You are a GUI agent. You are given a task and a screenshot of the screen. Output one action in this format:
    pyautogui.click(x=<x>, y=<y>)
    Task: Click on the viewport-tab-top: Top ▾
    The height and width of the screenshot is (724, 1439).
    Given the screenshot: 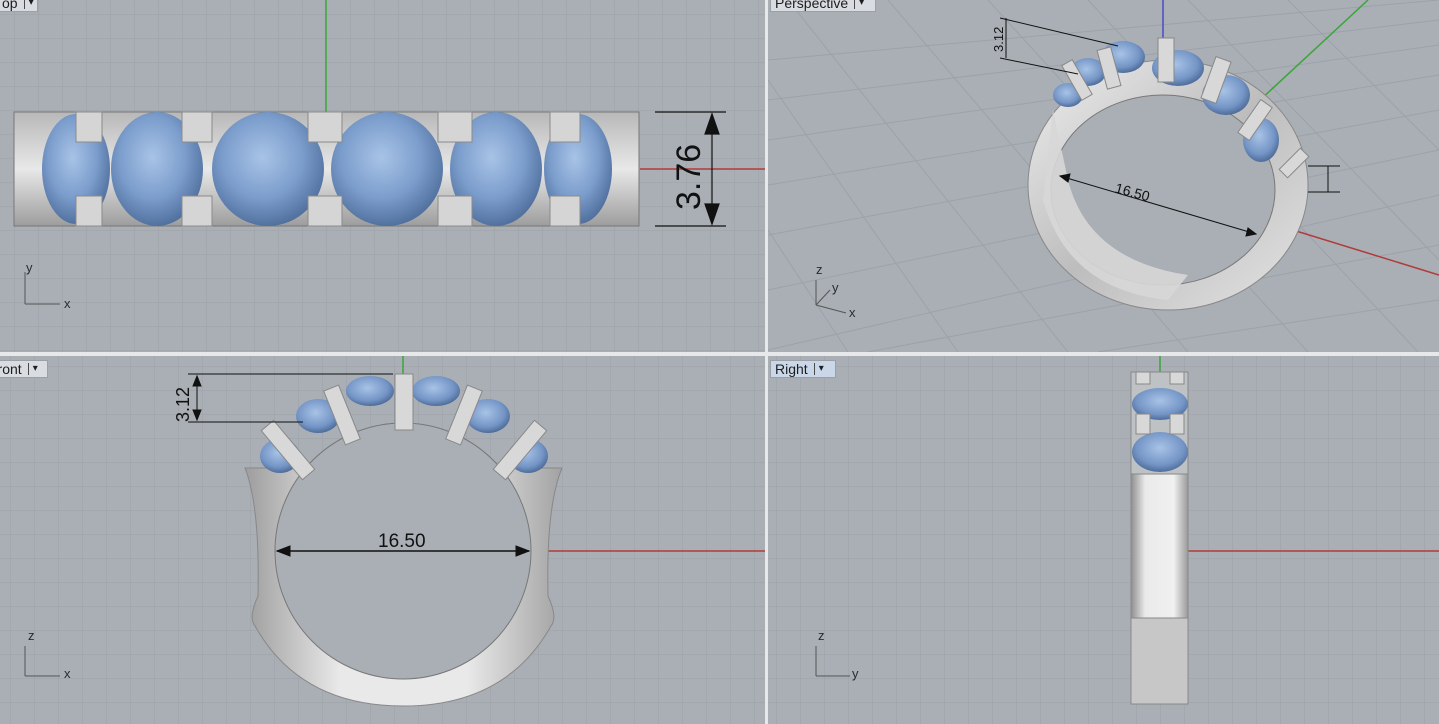 What is the action you would take?
    pyautogui.click(x=19, y=6)
    